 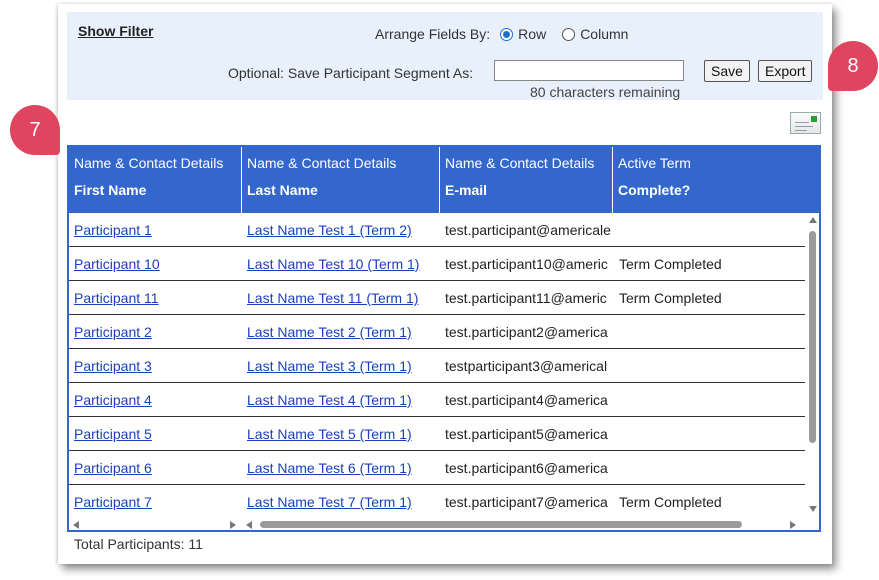 What do you see at coordinates (155, 523) in the screenshot?
I see `frozen-horizontal-scrollbar` at bounding box center [155, 523].